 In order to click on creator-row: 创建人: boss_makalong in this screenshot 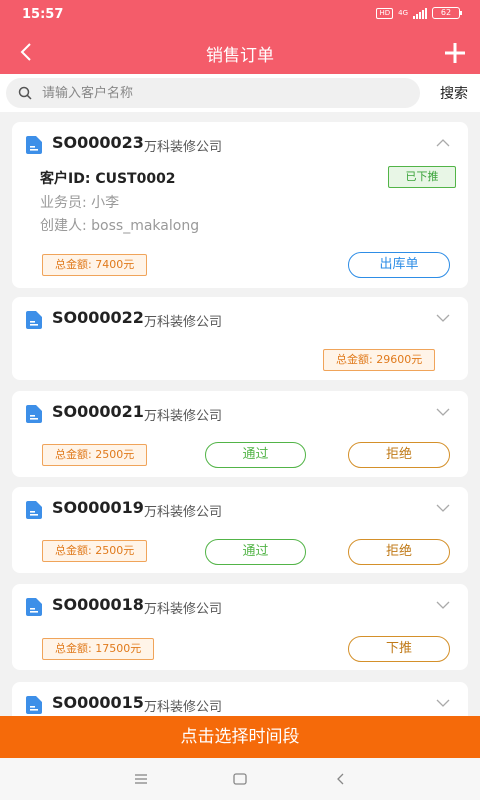, I will do `click(119, 225)`.